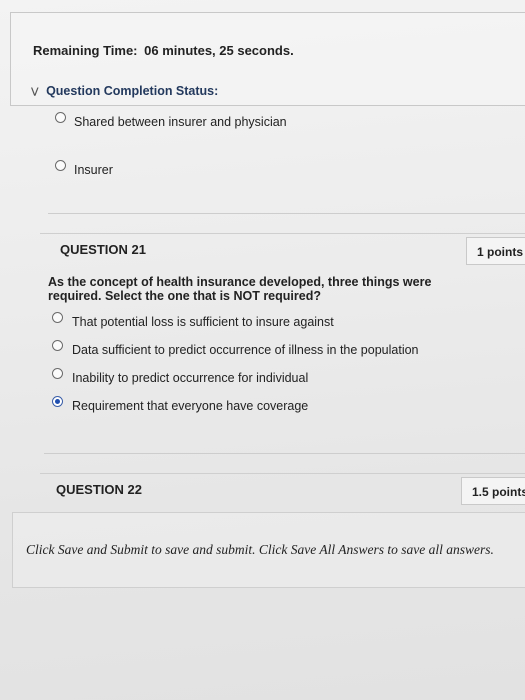 This screenshot has width=525, height=700. Describe the element at coordinates (85, 50) in the screenshot. I see `remaining-time-label: Remaining Time:` at that location.